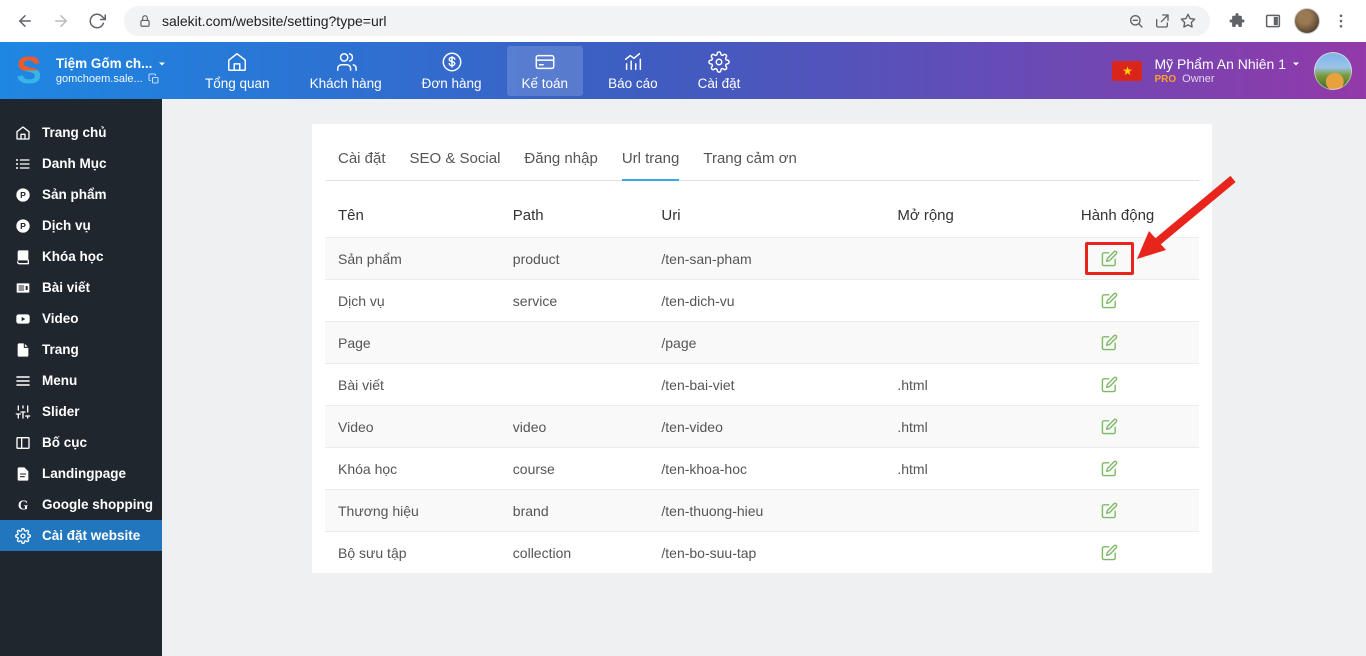 The width and height of the screenshot is (1366, 656). What do you see at coordinates (1341, 21) in the screenshot?
I see `browser-menu-button` at bounding box center [1341, 21].